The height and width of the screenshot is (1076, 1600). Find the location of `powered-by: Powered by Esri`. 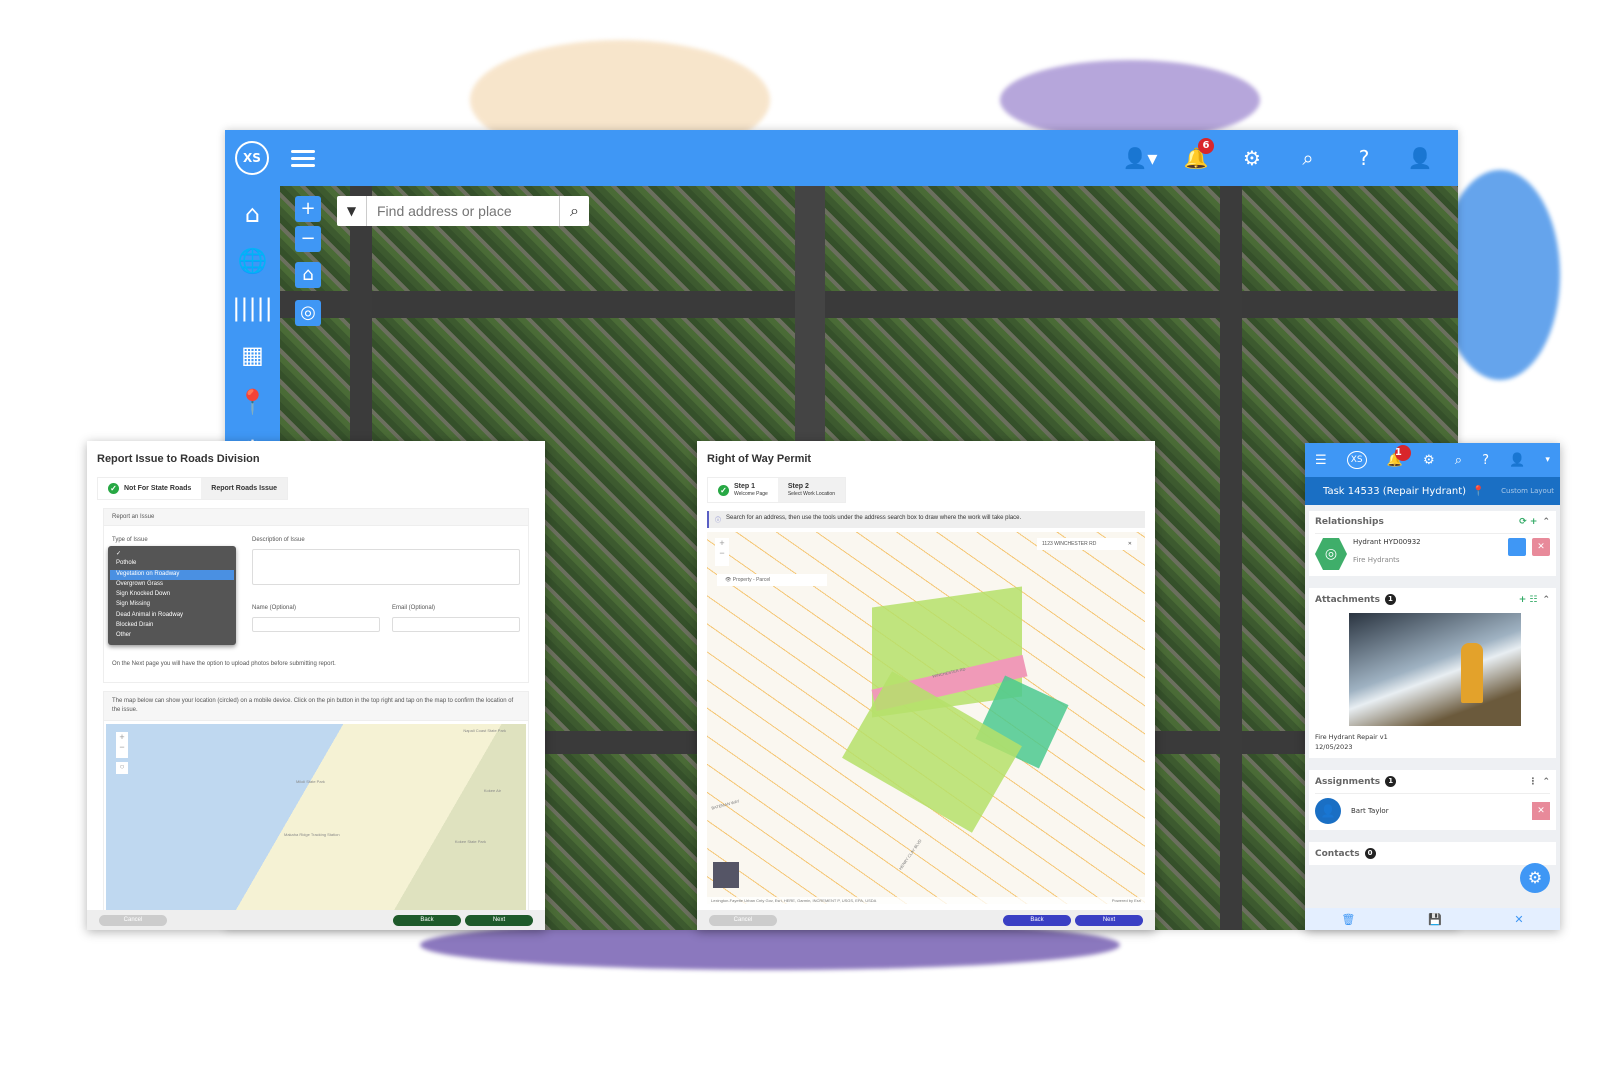

powered-by: Powered by Esri is located at coordinates (1126, 900).